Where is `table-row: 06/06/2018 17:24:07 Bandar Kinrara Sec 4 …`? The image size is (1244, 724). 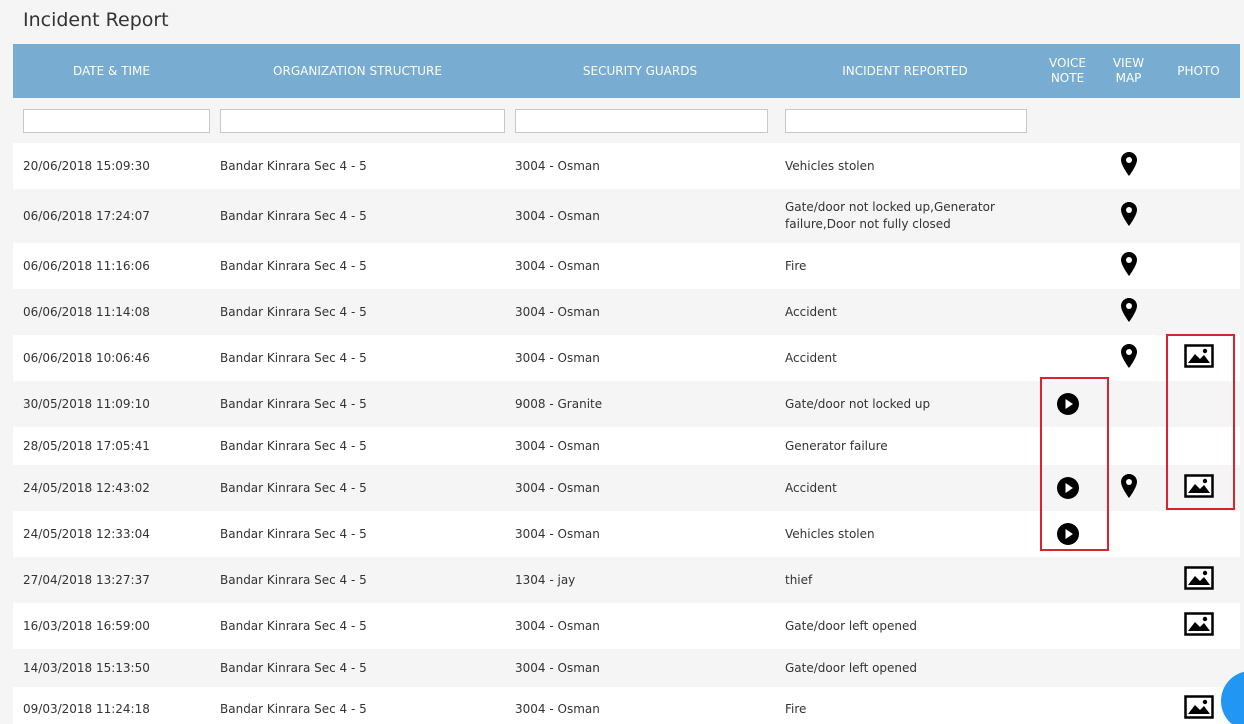 table-row: 06/06/2018 17:24:07 Bandar Kinrara Sec 4 … is located at coordinates (626, 216).